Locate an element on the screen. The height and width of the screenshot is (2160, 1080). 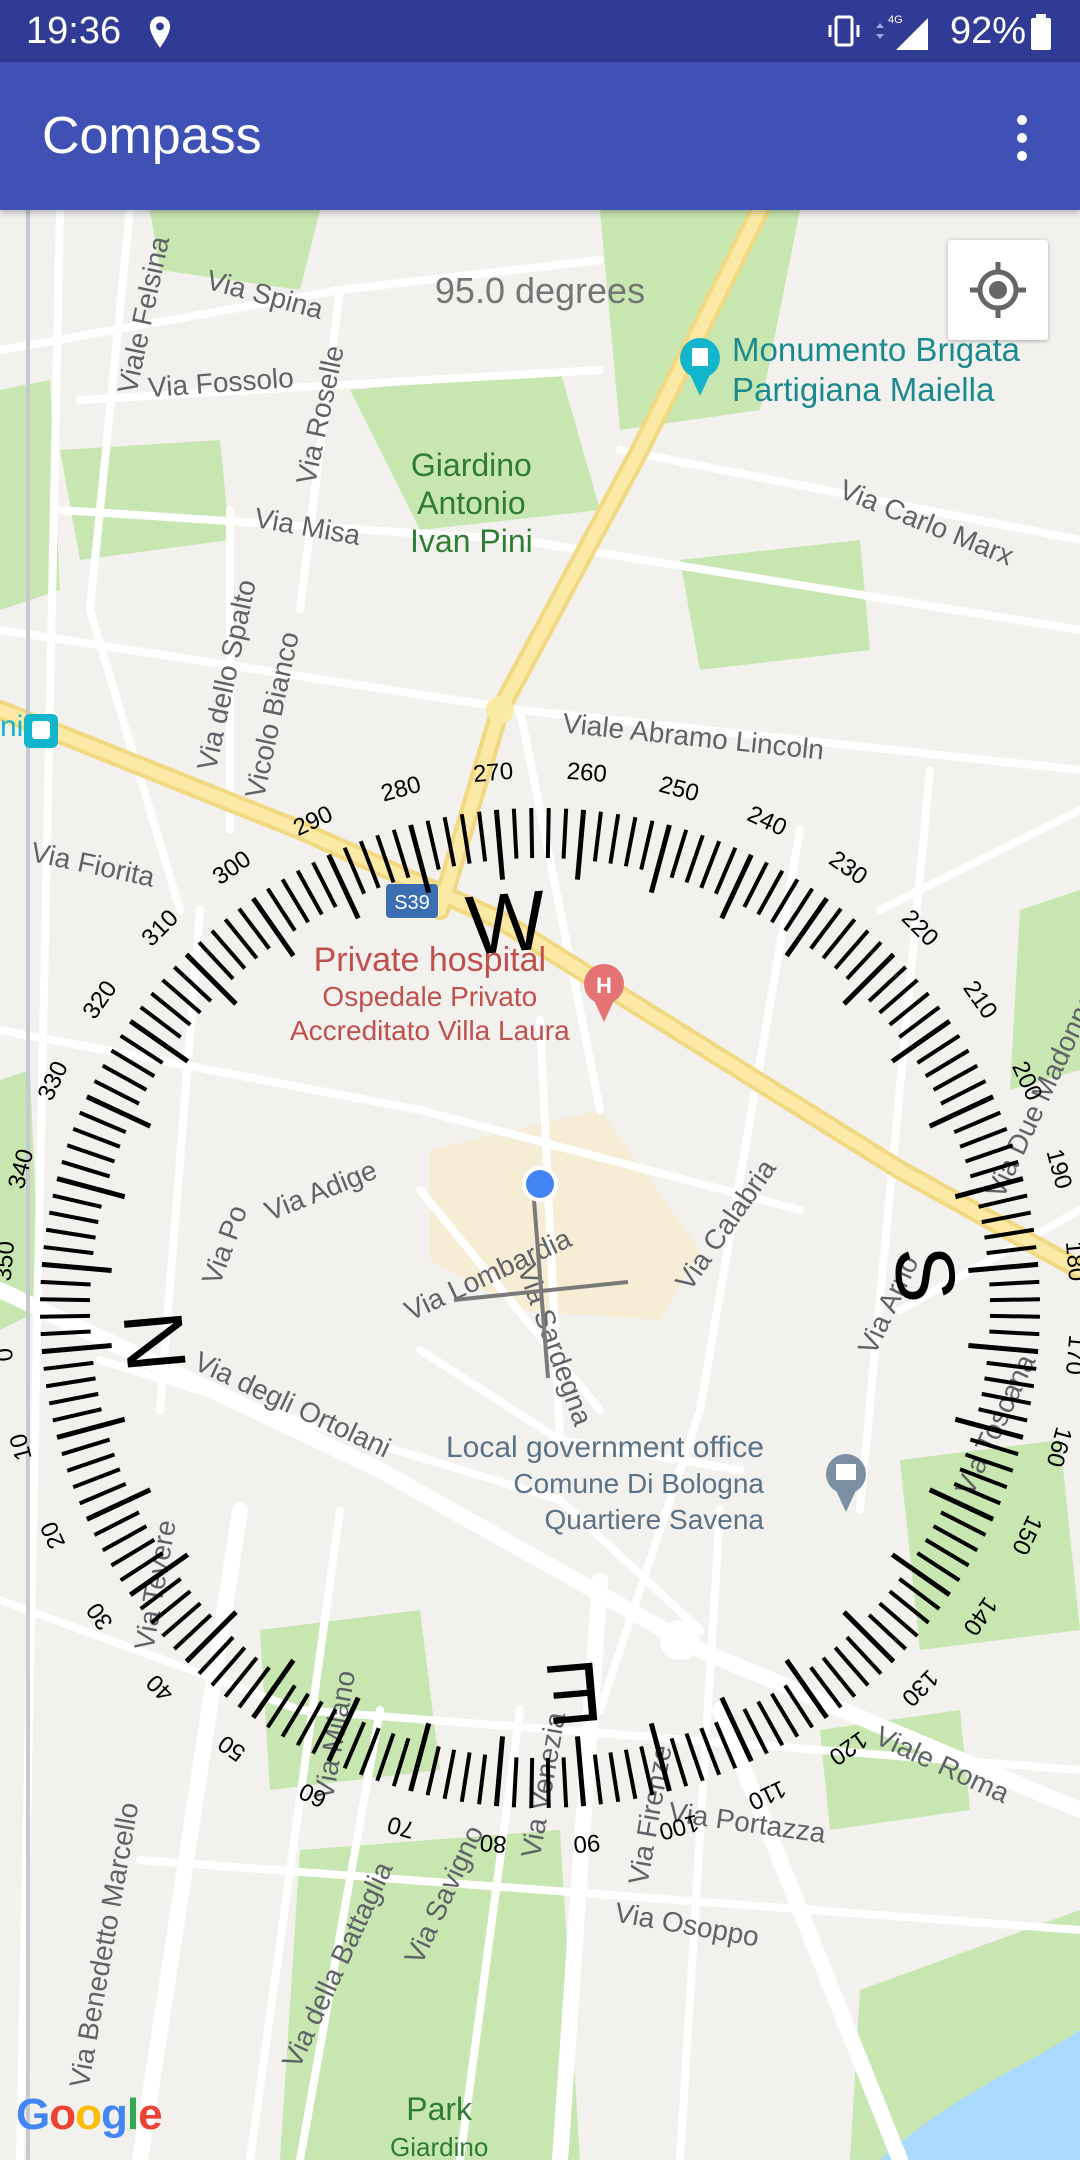
compass-degree-label: 300 is located at coordinates (232, 867).